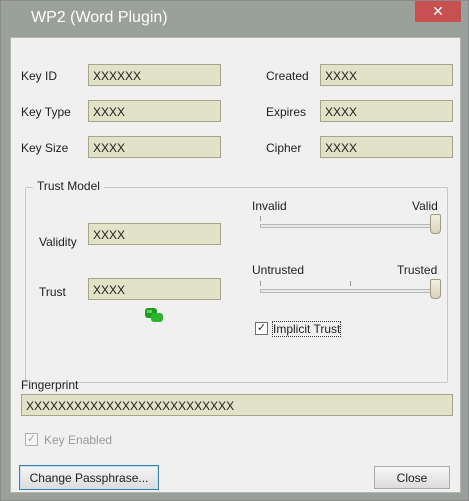 This screenshot has height=501, width=469. I want to click on close-window-button: ✕, so click(438, 11).